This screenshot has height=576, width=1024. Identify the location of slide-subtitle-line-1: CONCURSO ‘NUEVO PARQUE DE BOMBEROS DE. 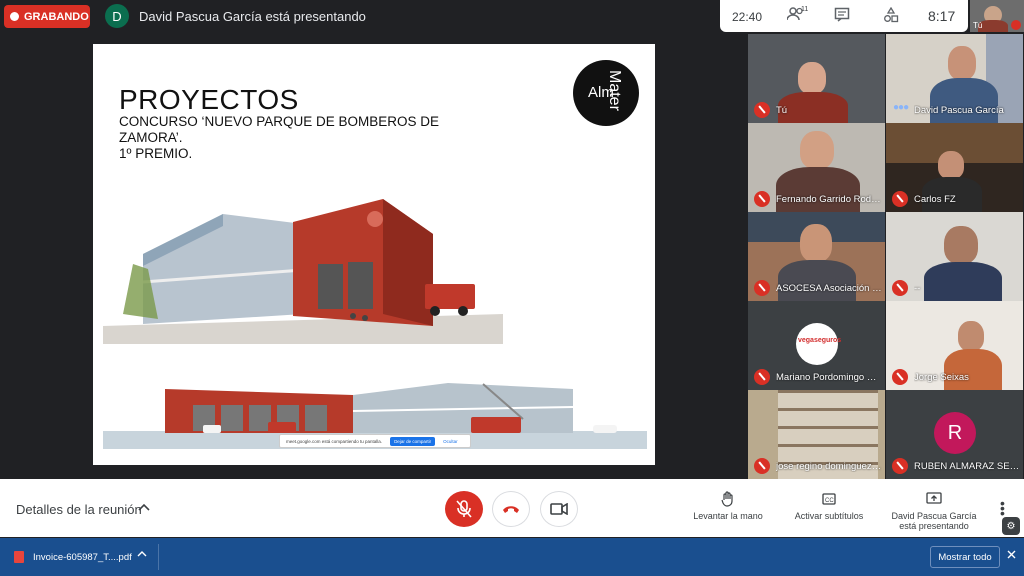
(279, 121).